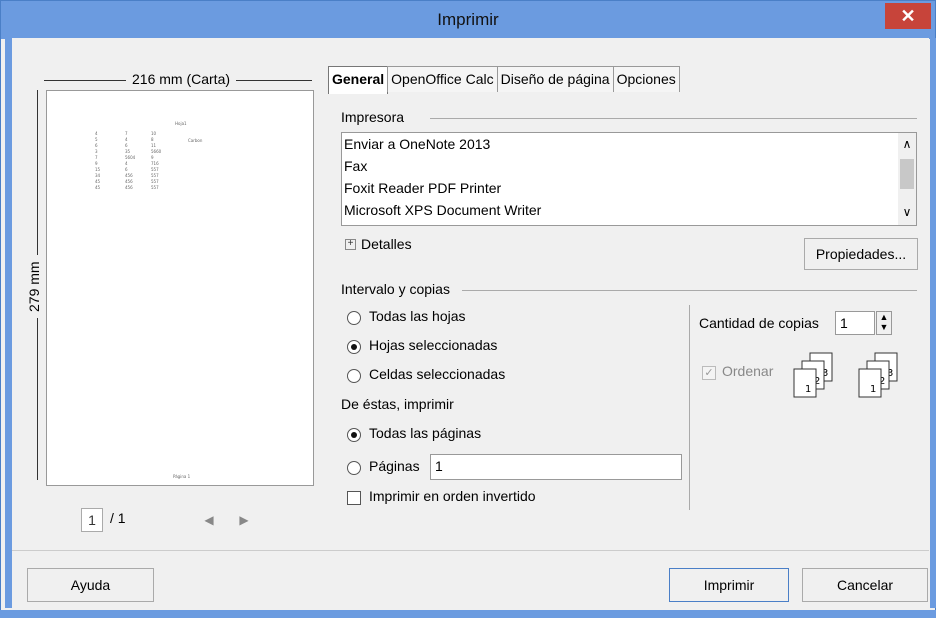 The height and width of the screenshot is (618, 936). What do you see at coordinates (397, 404) in the screenshot?
I see `from-these-label: De éstas, imprimir` at bounding box center [397, 404].